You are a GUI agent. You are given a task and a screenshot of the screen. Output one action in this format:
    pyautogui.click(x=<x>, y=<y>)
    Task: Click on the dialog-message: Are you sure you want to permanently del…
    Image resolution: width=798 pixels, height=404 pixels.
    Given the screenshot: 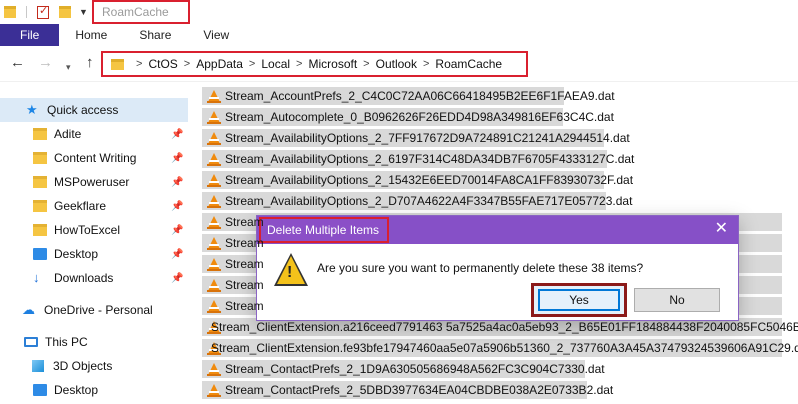 What is the action you would take?
    pyautogui.click(x=480, y=268)
    